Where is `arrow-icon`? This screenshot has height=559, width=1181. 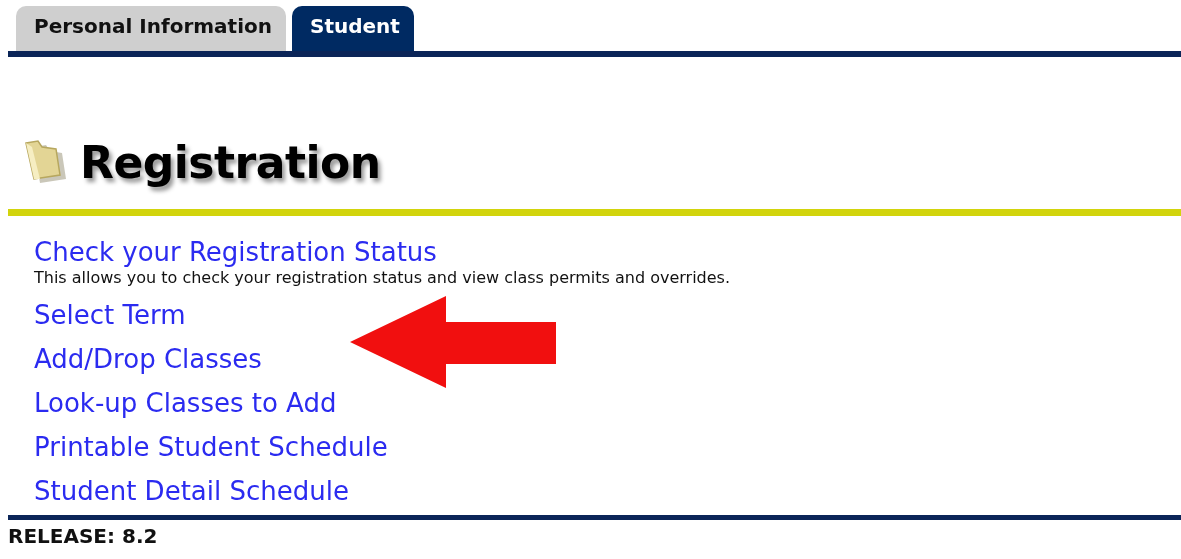 arrow-icon is located at coordinates (453, 342).